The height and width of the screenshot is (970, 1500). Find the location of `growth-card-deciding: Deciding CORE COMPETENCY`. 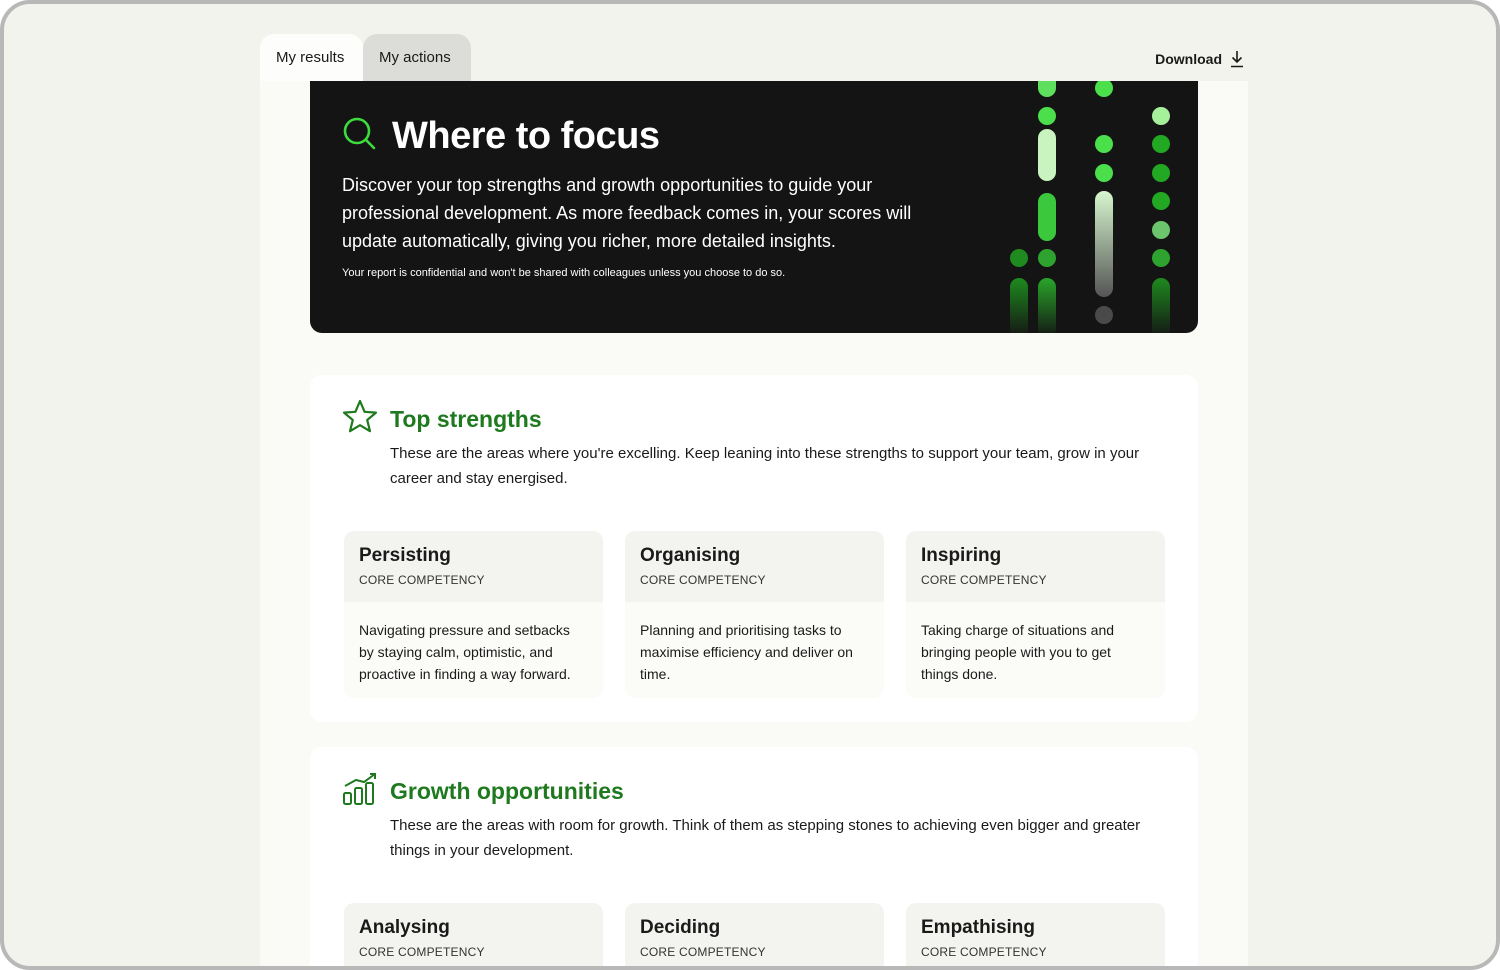

growth-card-deciding: Deciding CORE COMPETENCY is located at coordinates (754, 934).